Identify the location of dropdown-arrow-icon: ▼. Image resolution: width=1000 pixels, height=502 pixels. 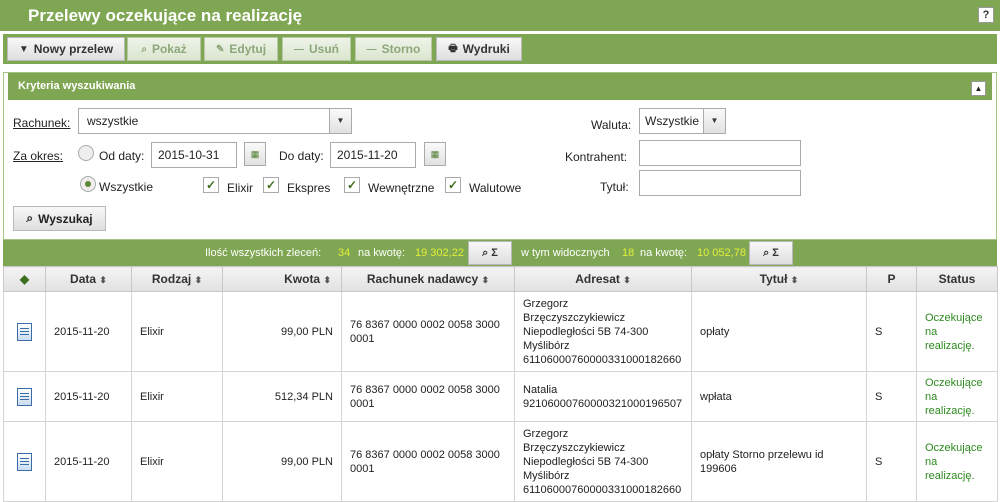
(23, 49).